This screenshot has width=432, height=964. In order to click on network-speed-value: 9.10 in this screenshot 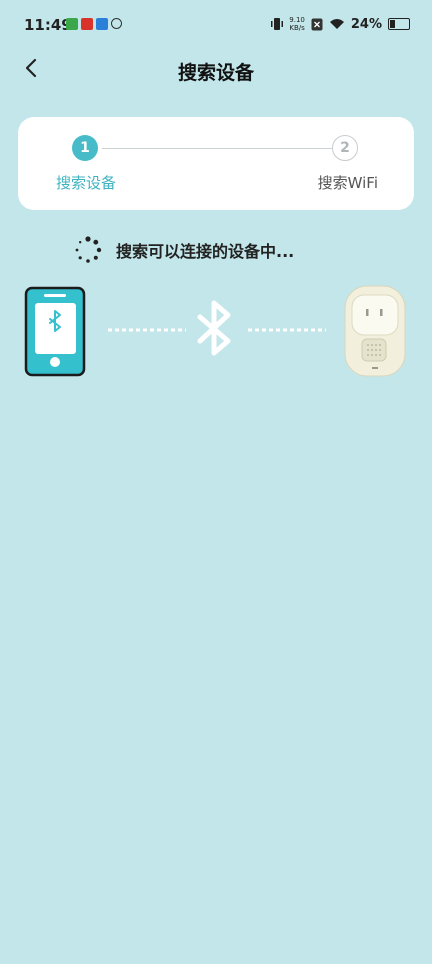, I will do `click(297, 20)`.